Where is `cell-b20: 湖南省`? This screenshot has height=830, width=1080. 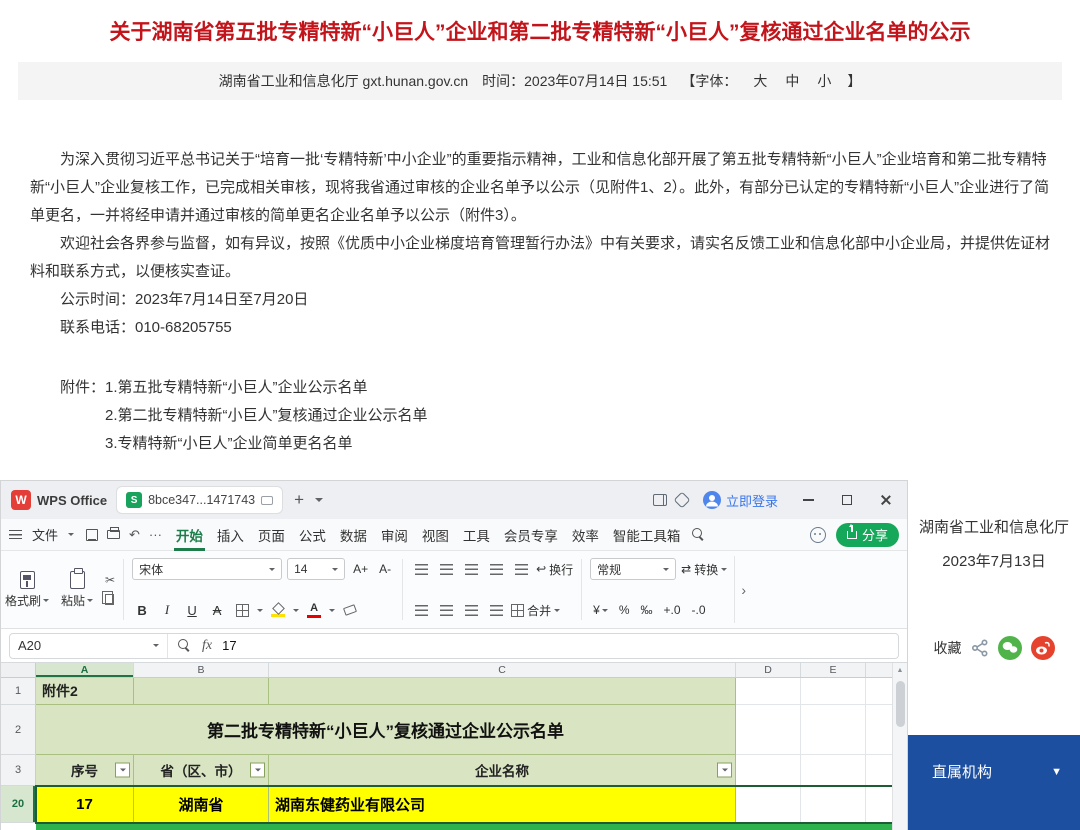
cell-b20: 湖南省 is located at coordinates (201, 804).